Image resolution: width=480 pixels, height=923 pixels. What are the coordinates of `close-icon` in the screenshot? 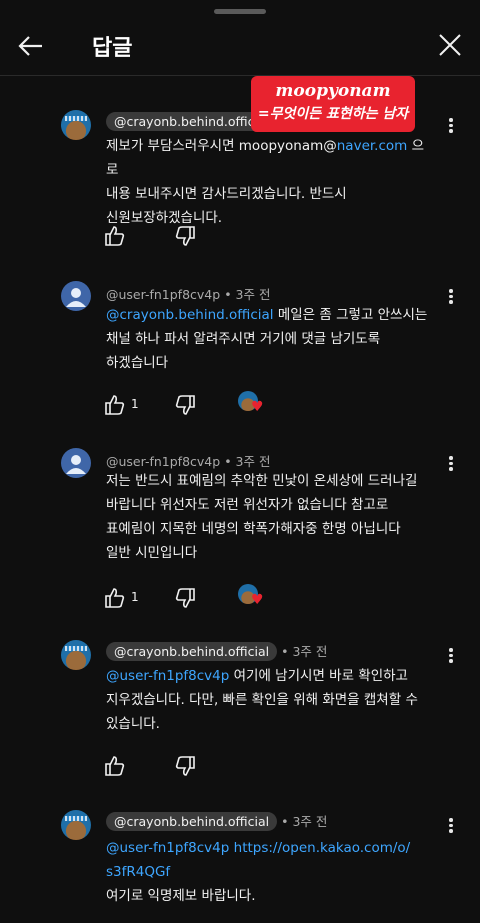 It's located at (450, 45).